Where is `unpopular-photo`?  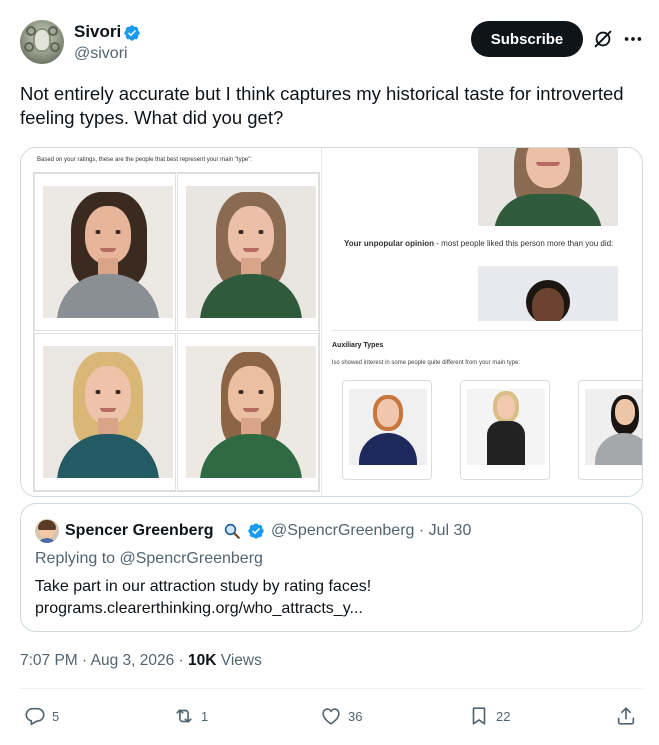
unpopular-photo is located at coordinates (548, 293).